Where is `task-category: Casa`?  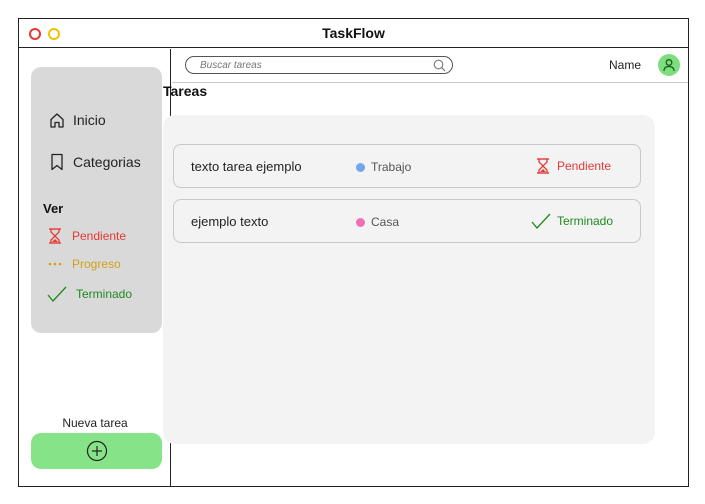 task-category: Casa is located at coordinates (377, 222).